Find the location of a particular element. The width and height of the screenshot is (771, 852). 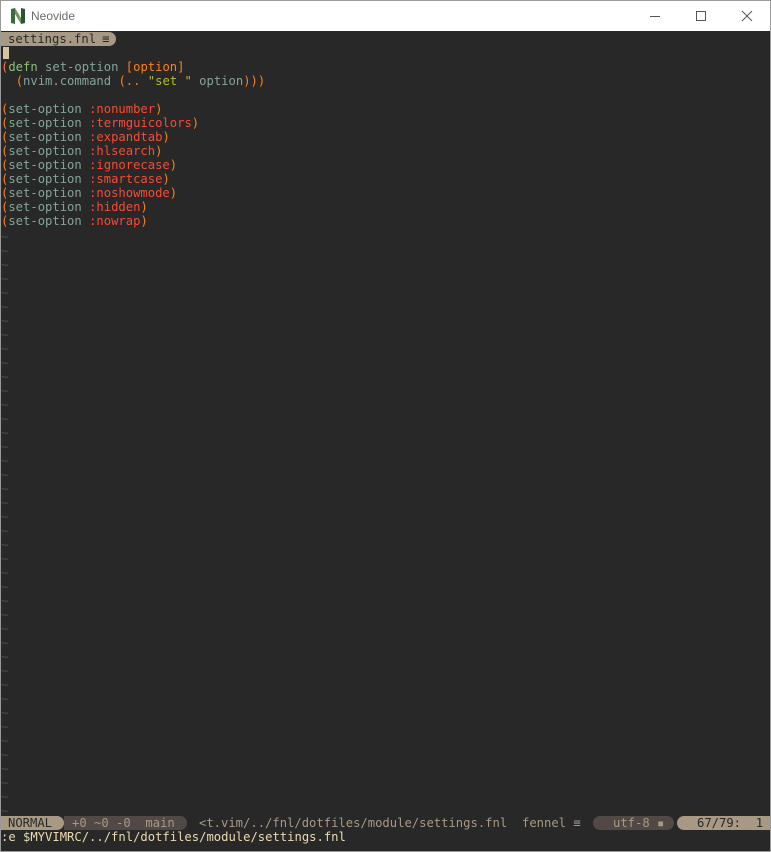

neovide-n-icon is located at coordinates (18, 16).